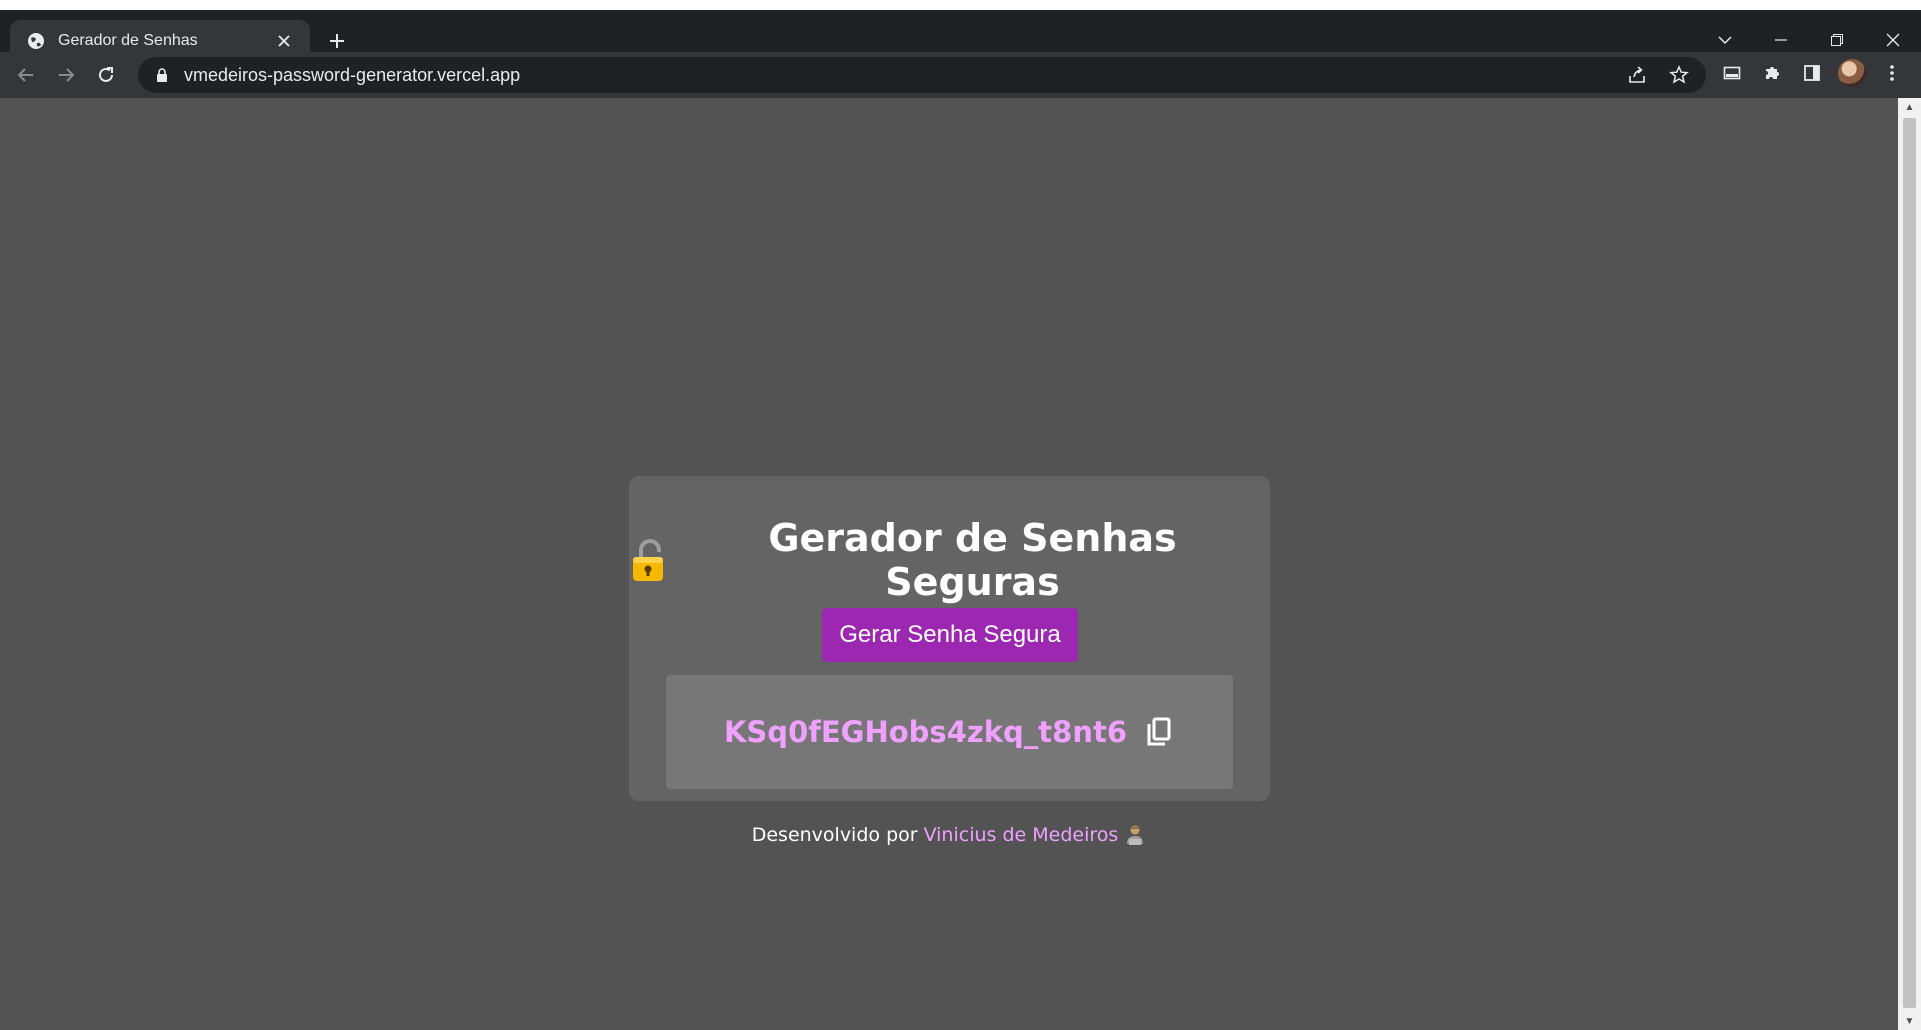  I want to click on scroll-up-arrow-icon: ▲, so click(1909, 107).